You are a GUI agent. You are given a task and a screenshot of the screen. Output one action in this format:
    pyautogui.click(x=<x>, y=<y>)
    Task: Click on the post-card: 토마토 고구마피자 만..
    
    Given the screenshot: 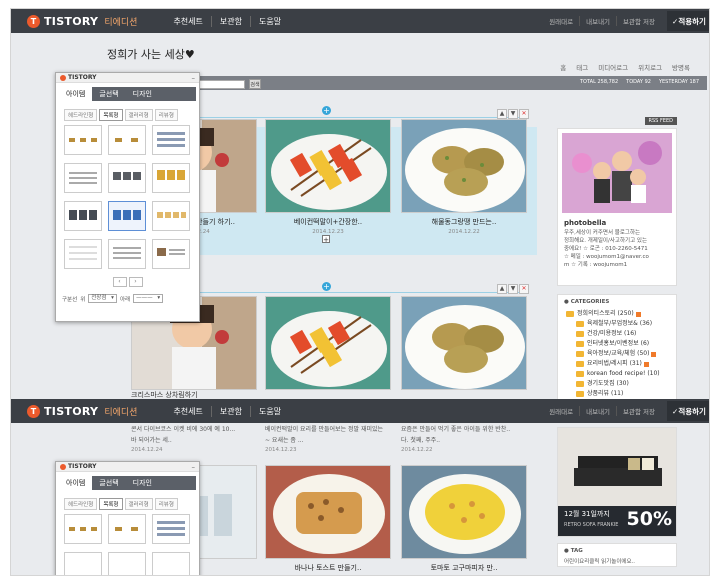 What is the action you would take?
    pyautogui.click(x=464, y=519)
    